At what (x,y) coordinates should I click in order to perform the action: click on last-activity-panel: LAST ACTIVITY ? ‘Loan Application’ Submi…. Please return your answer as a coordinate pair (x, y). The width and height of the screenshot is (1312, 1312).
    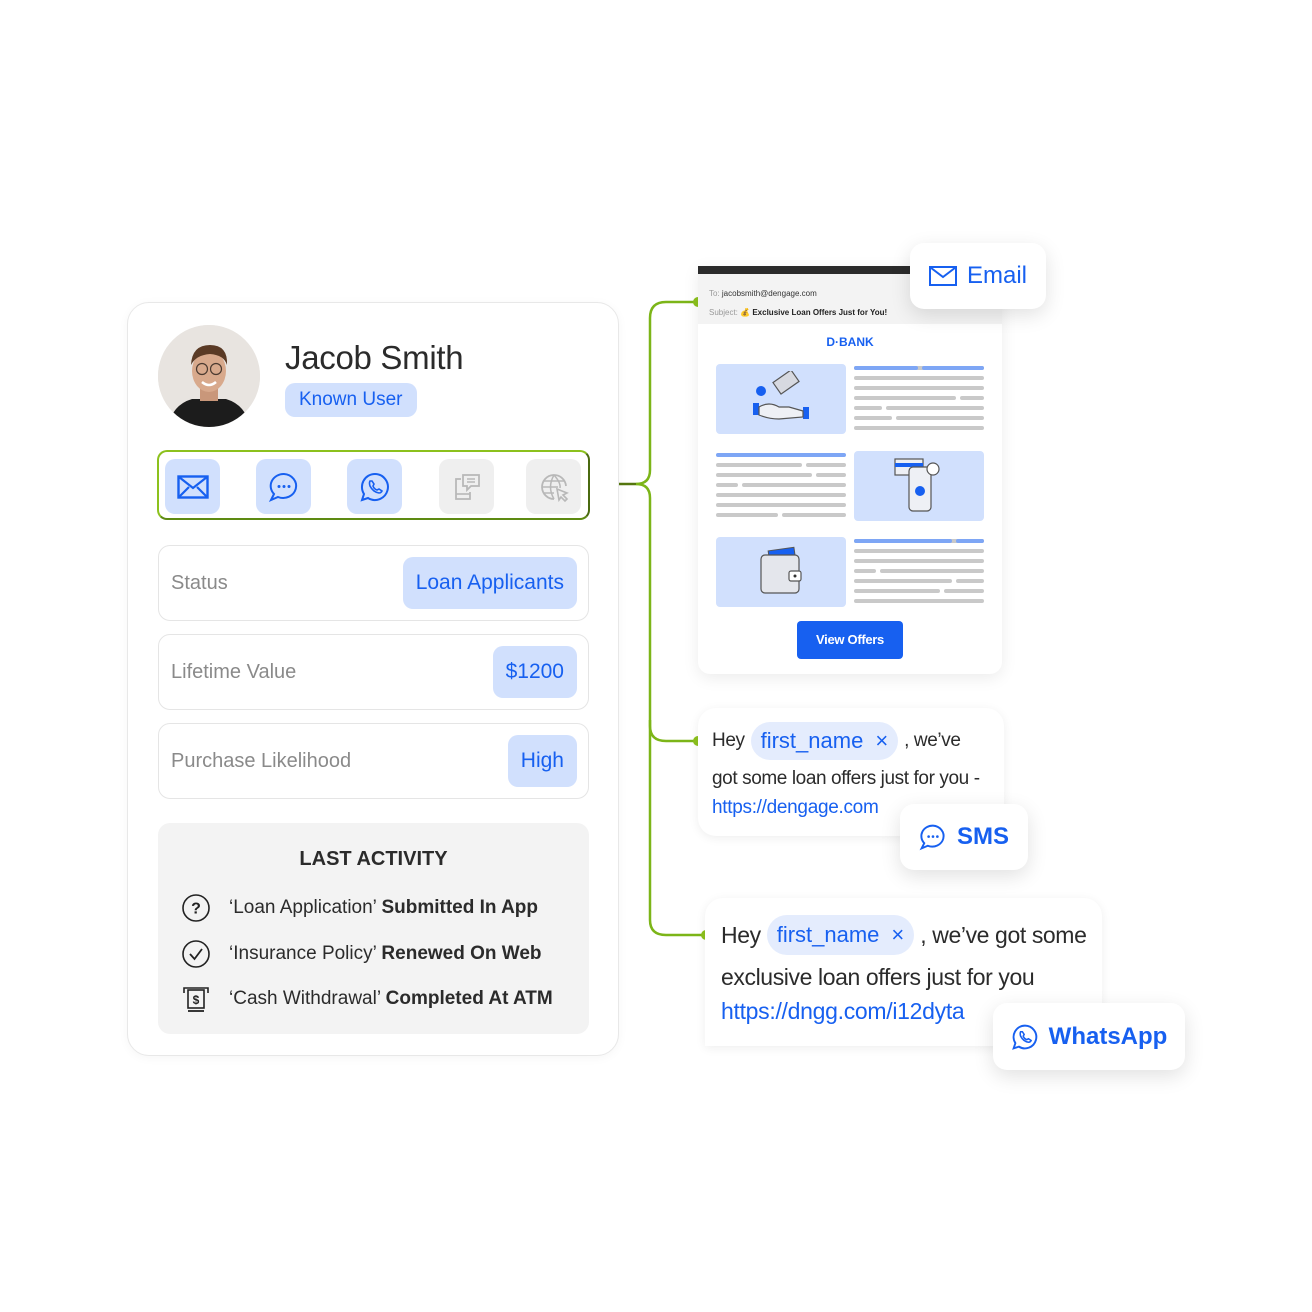
    Looking at the image, I should click on (373, 928).